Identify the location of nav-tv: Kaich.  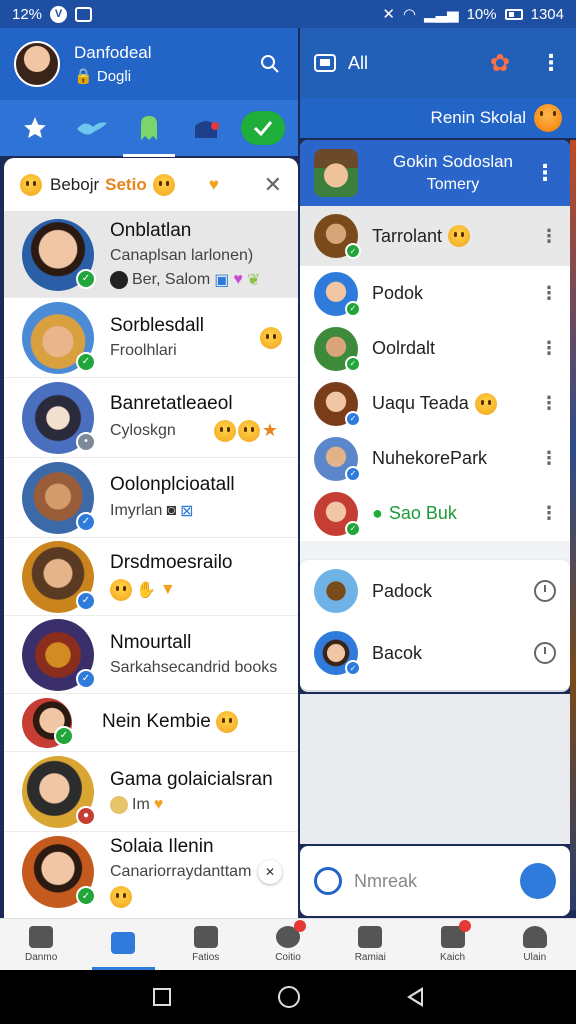
(452, 944).